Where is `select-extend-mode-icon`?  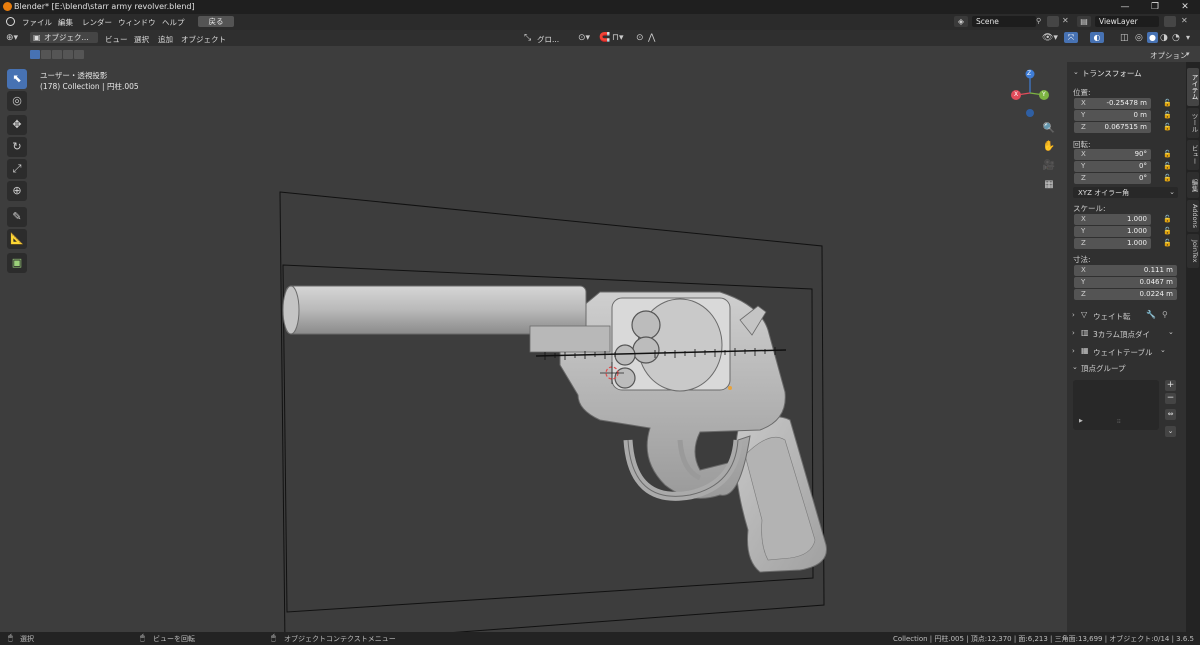
select-extend-mode-icon is located at coordinates (46, 54).